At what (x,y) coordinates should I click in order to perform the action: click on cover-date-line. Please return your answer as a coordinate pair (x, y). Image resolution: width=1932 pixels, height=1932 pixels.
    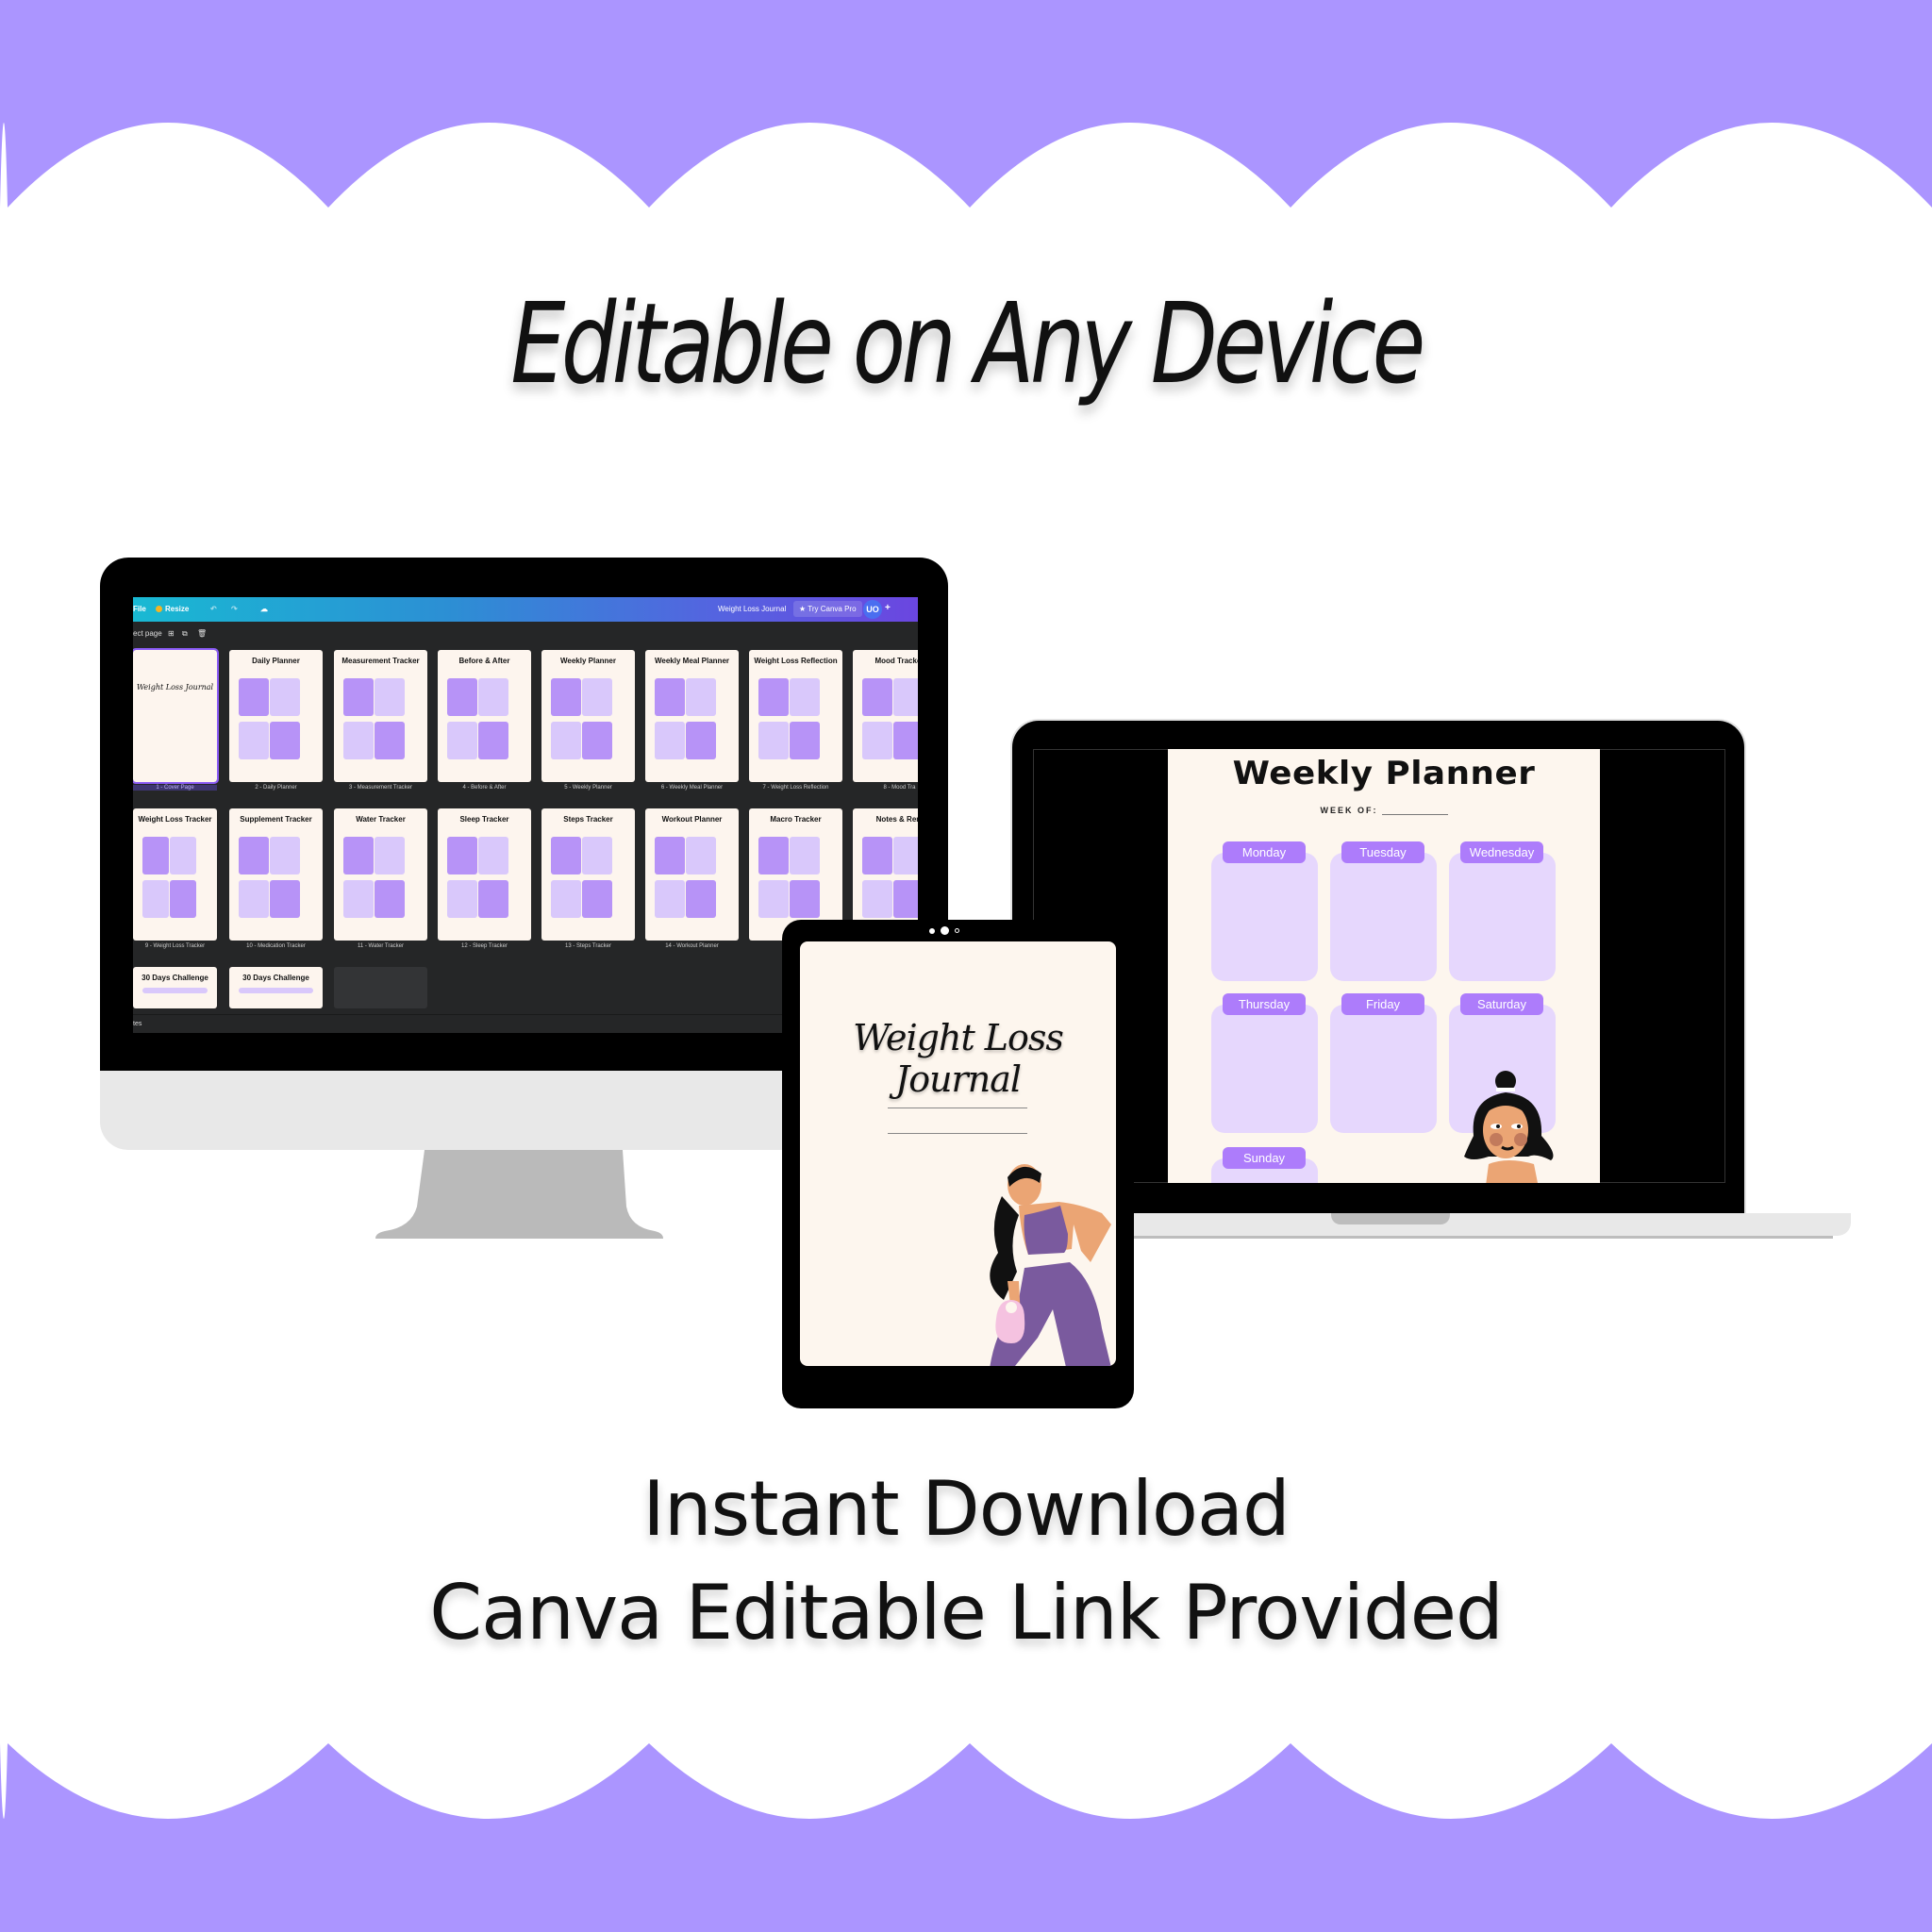
    Looking at the image, I should click on (958, 1133).